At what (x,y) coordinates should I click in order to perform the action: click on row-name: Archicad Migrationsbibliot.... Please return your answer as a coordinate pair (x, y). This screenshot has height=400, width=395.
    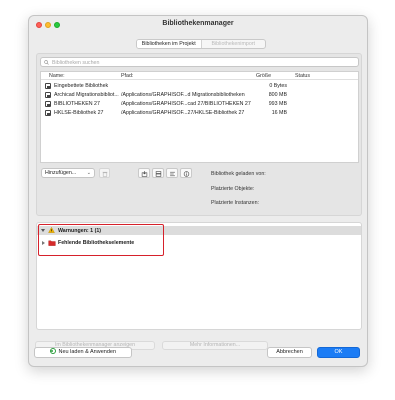
    Looking at the image, I should click on (86, 95).